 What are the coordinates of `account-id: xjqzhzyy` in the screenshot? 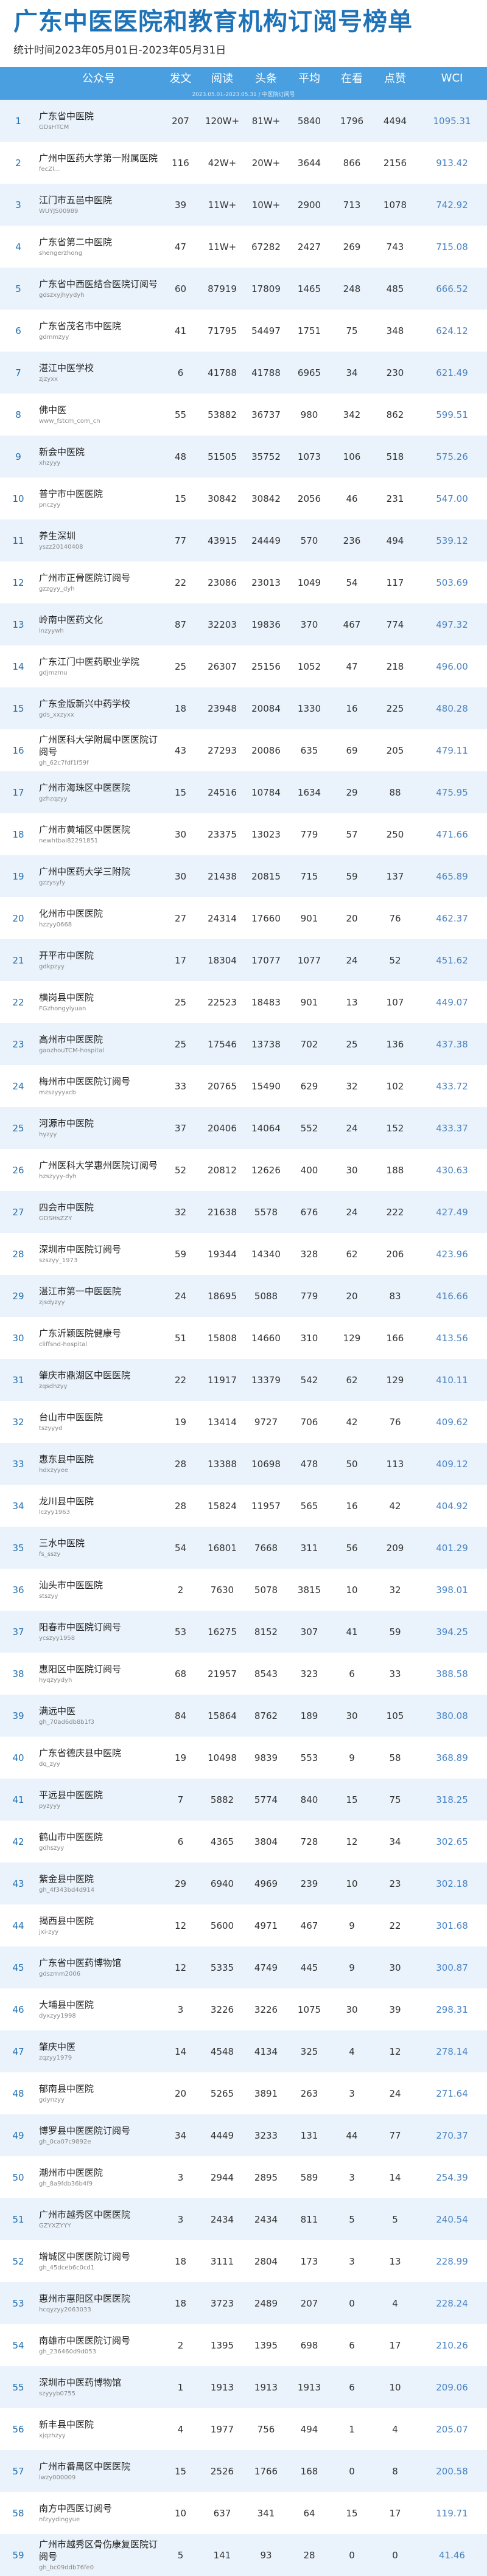 It's located at (52, 2435).